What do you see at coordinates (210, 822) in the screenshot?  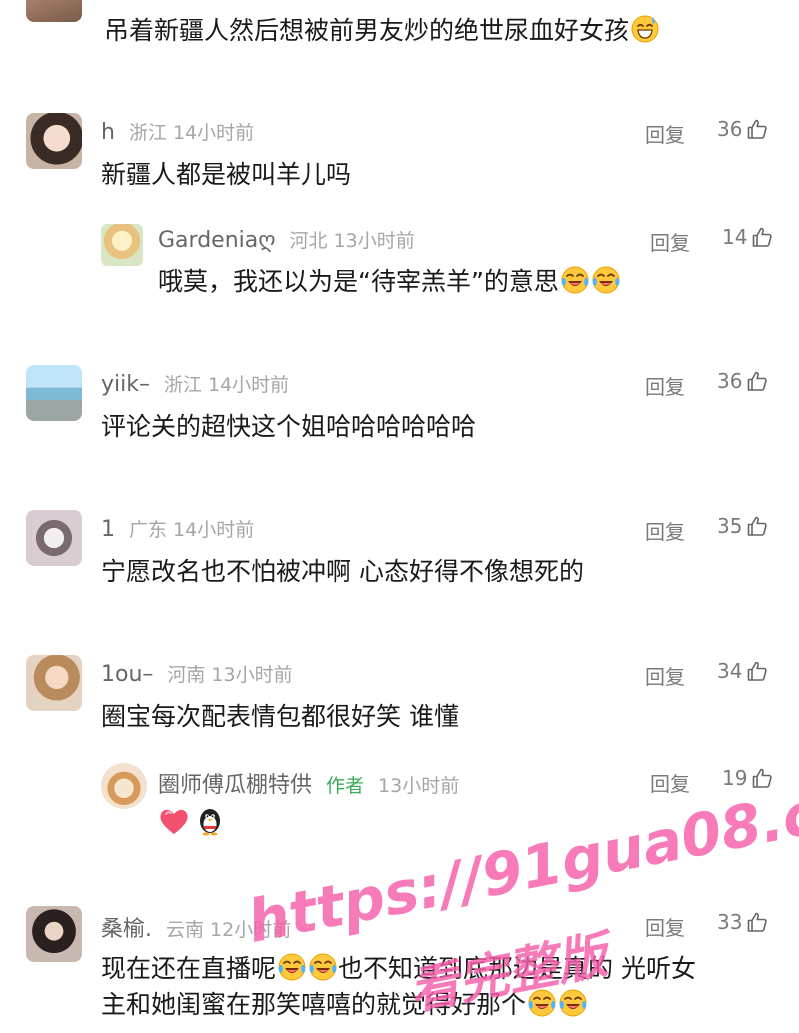 I see `penguin-emoji` at bounding box center [210, 822].